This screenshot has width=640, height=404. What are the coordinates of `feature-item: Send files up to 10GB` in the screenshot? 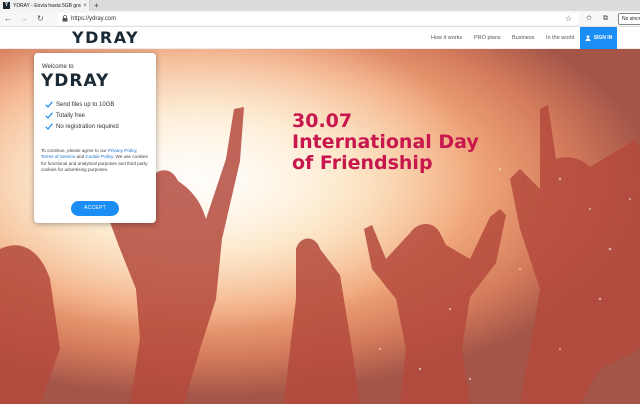 It's located at (82, 104).